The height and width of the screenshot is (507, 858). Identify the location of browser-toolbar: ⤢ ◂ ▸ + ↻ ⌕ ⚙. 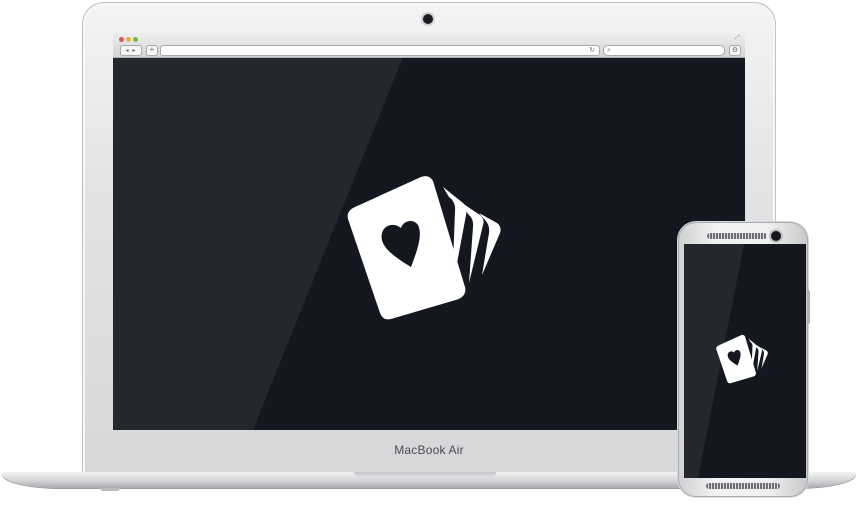
(429, 45).